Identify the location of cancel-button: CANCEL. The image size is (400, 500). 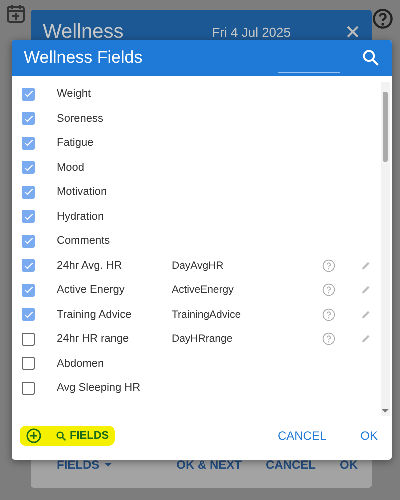
(302, 436).